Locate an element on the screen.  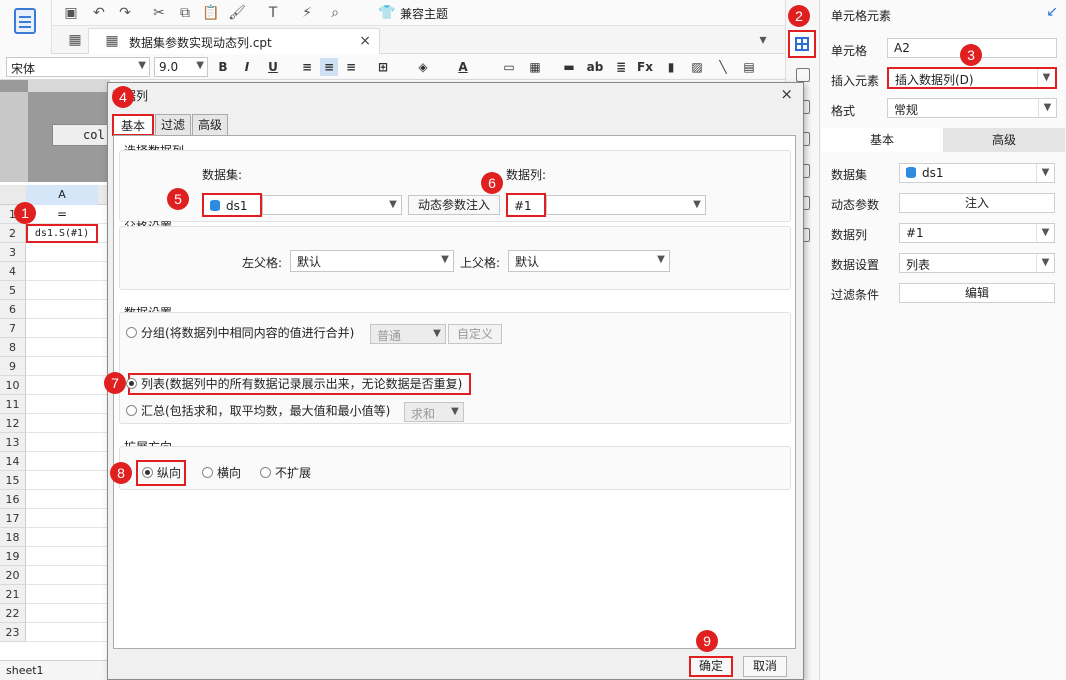
sub-report-icon: ▤ is located at coordinates (749, 67).